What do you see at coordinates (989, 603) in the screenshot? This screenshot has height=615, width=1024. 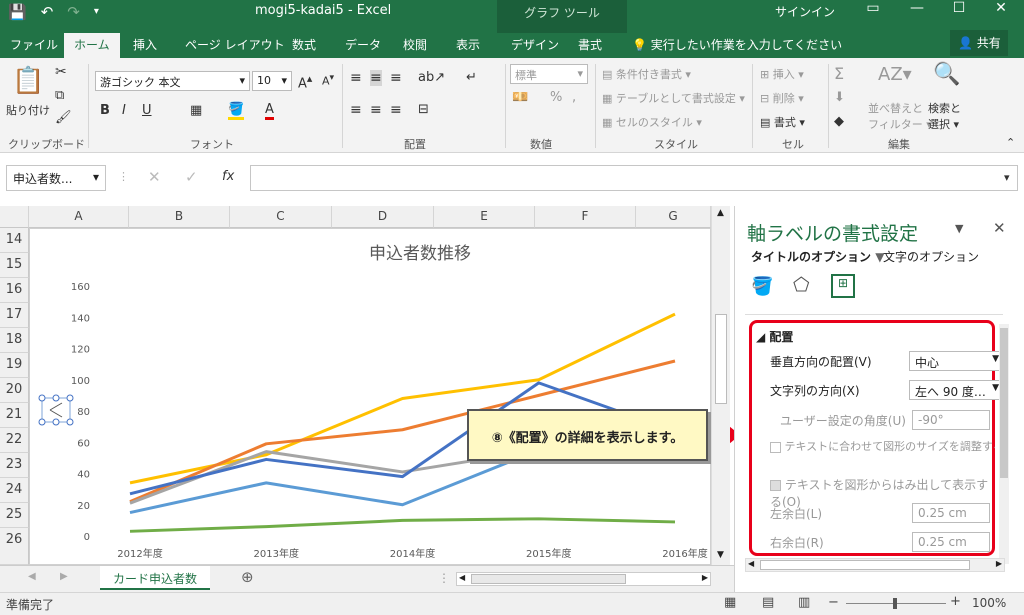 I see `zoom-level: 100%` at bounding box center [989, 603].